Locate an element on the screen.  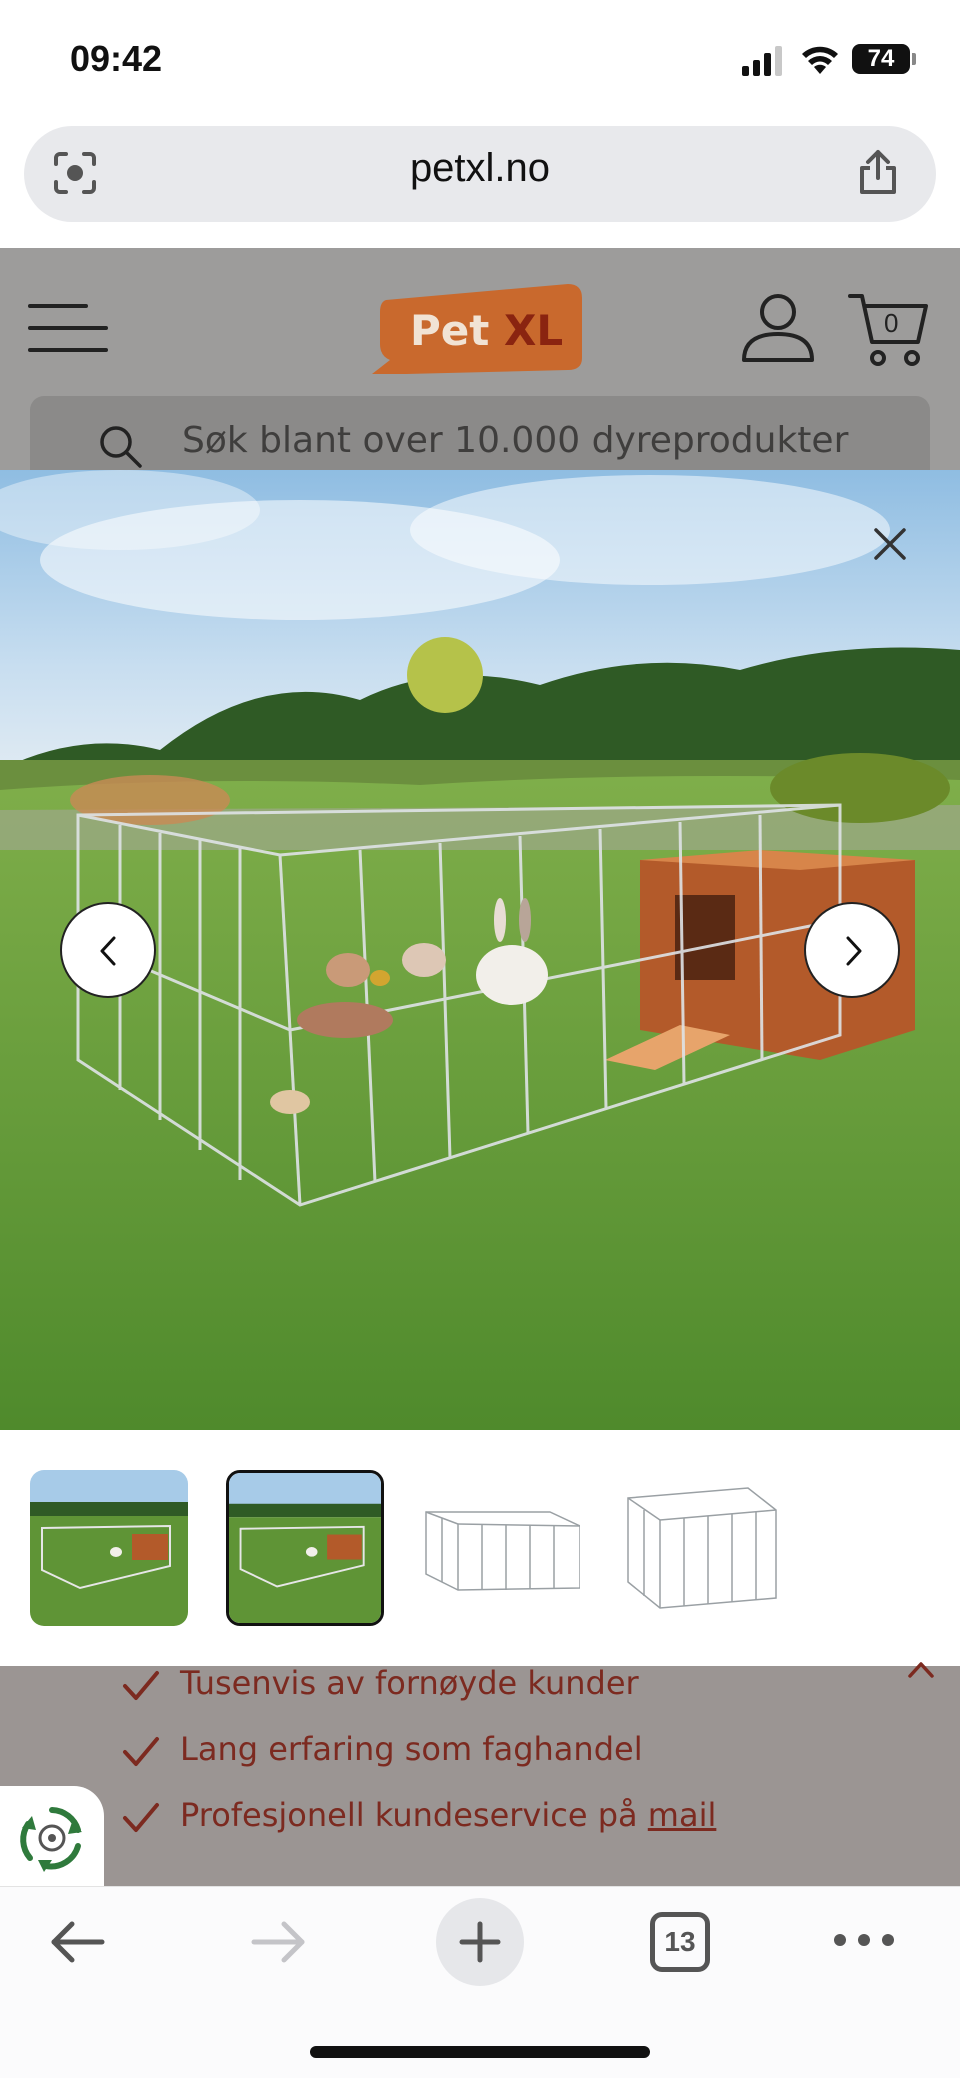
status-time: 09:42 is located at coordinates (116, 58).